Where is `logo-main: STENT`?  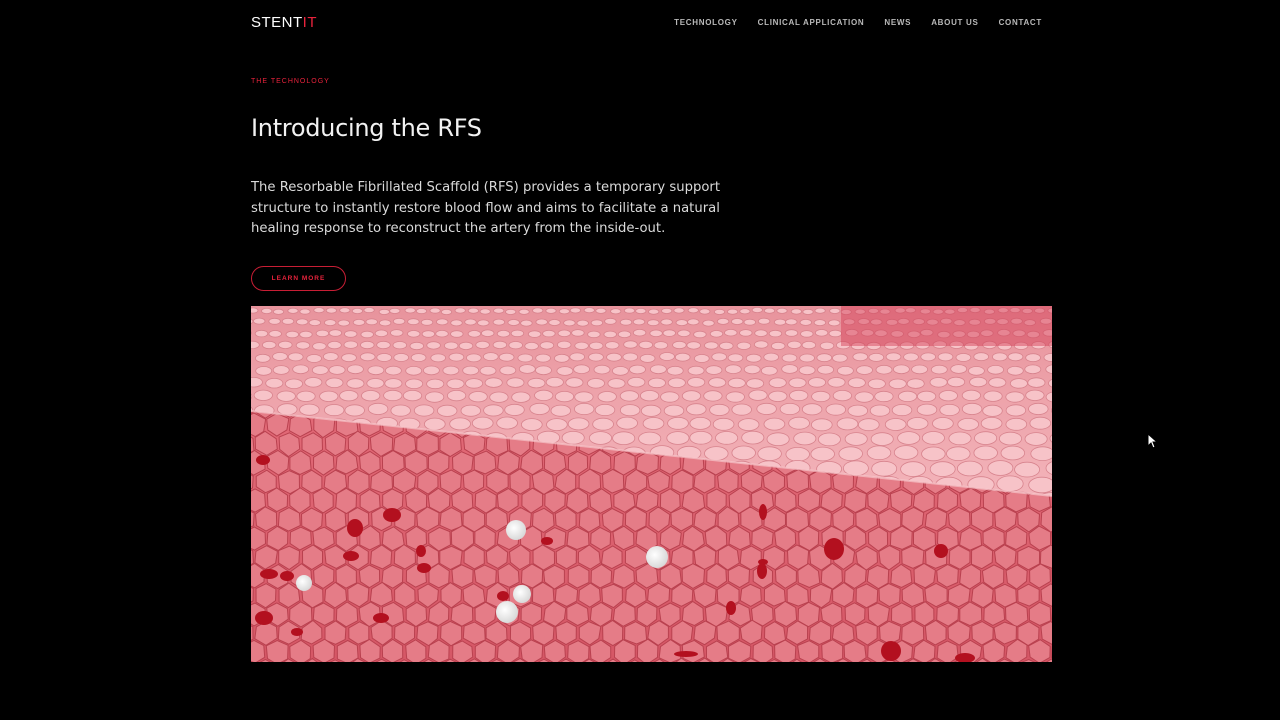
logo-main: STENT is located at coordinates (277, 22).